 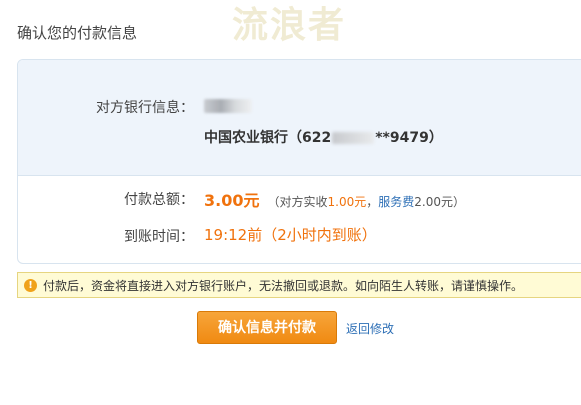 What do you see at coordinates (289, 25) in the screenshot?
I see `watermark-logo: 流浪者` at bounding box center [289, 25].